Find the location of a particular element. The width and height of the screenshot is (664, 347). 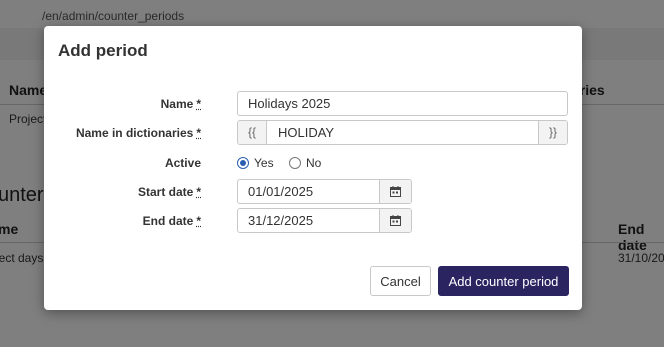

cancel-button: Cancel is located at coordinates (400, 281).